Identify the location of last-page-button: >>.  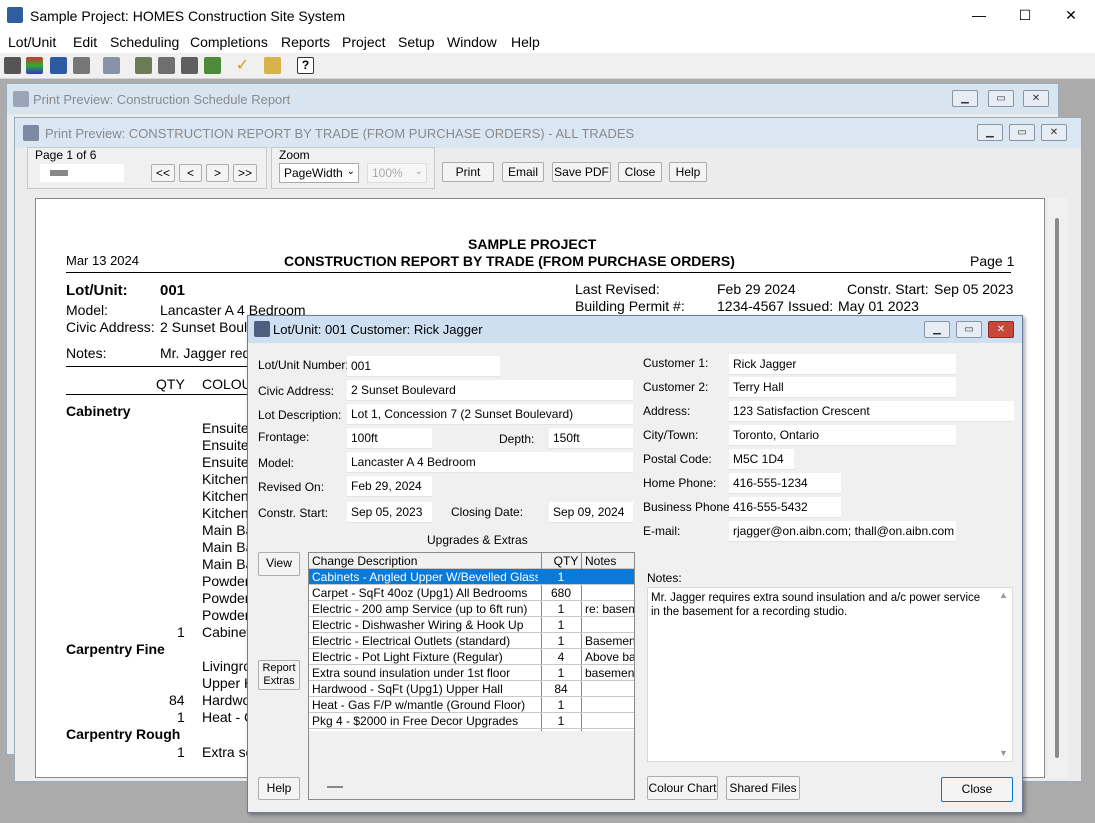
(245, 173).